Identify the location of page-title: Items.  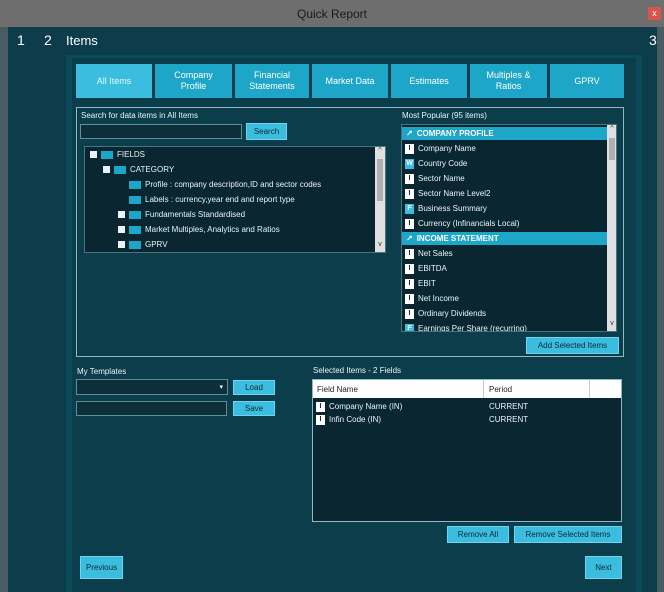
(82, 40).